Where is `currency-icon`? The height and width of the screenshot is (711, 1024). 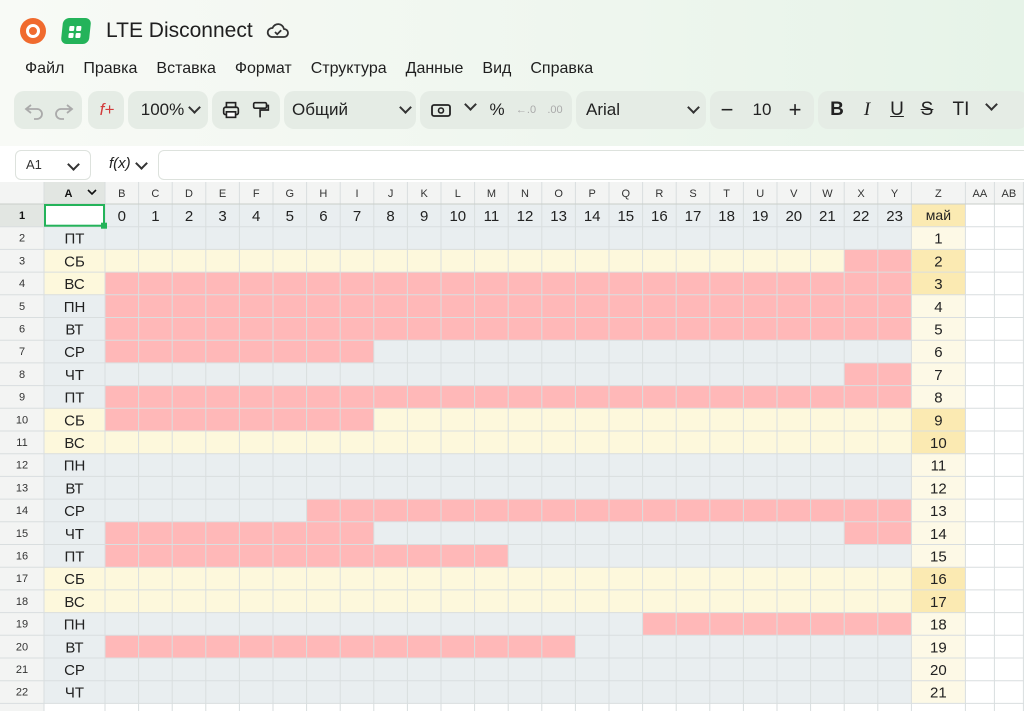 currency-icon is located at coordinates (441, 110).